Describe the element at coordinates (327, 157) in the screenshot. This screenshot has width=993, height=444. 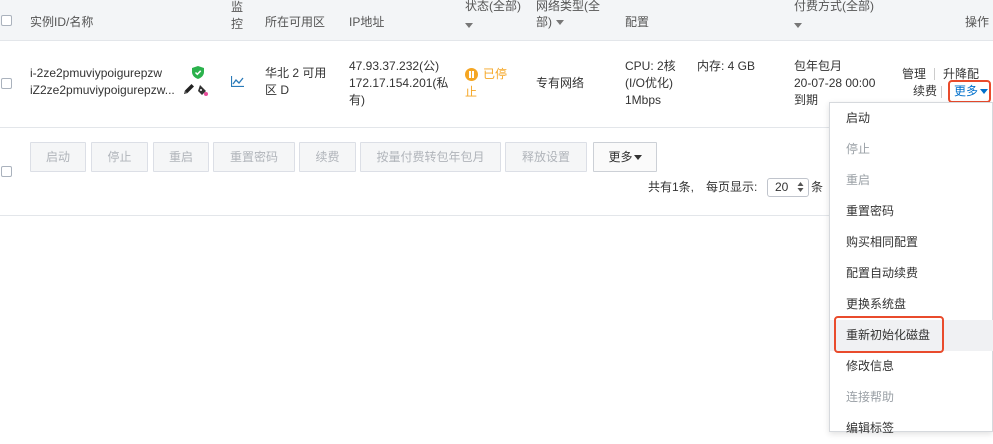
I see `batch-renew-button: 续费` at that location.